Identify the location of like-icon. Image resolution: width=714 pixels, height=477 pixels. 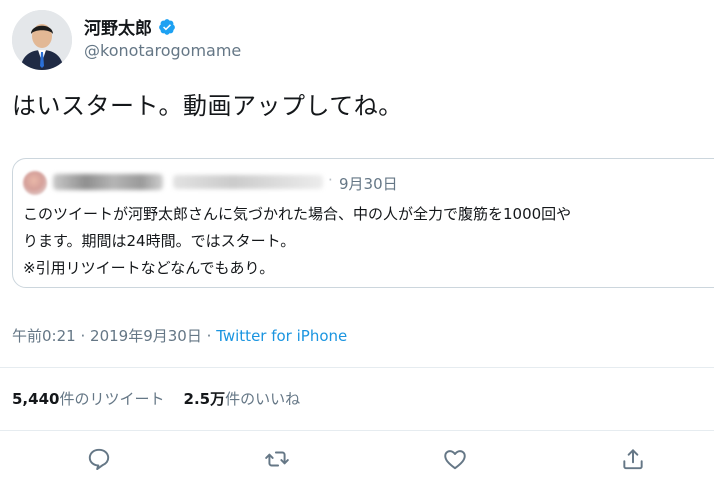
(455, 459).